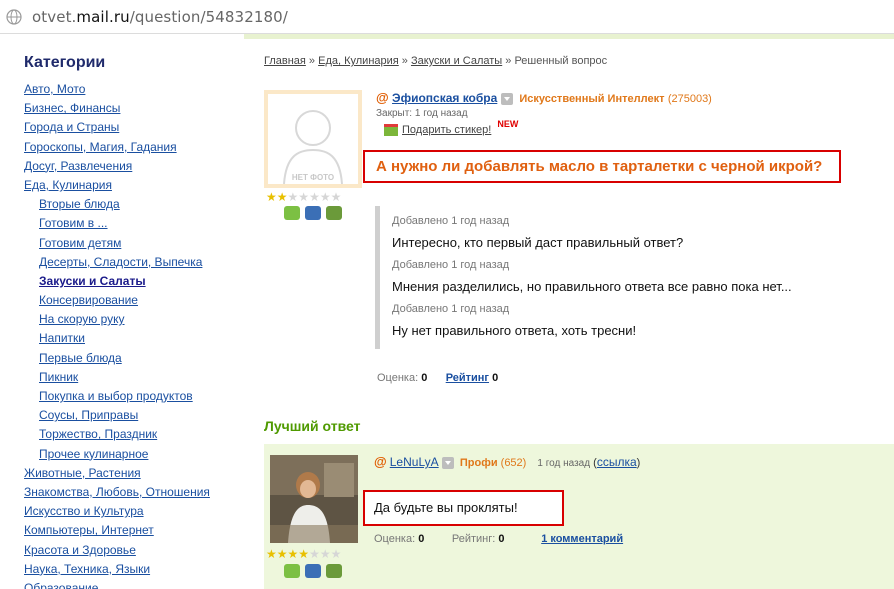  What do you see at coordinates (134, 473) in the screenshot?
I see `sidebar-category-link: Животные, Растения` at bounding box center [134, 473].